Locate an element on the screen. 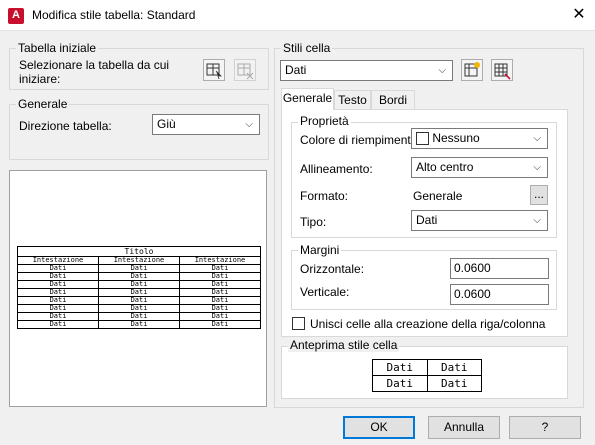  remove-table-button is located at coordinates (245, 70).